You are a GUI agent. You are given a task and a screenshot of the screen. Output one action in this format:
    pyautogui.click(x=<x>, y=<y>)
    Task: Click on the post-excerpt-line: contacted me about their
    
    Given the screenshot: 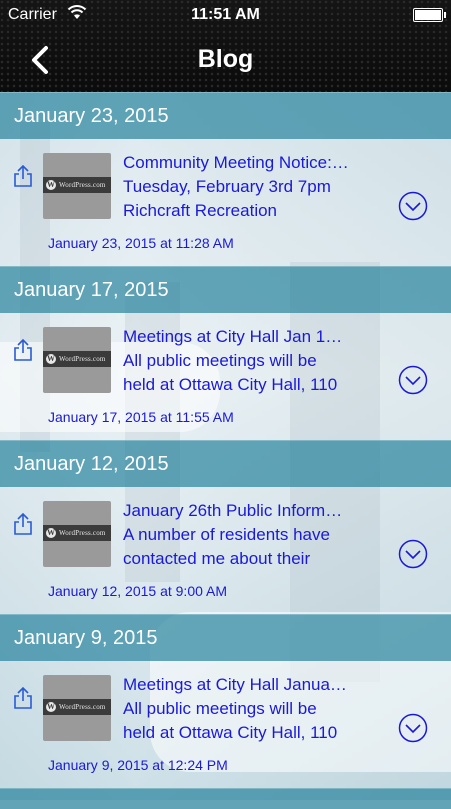 What is the action you would take?
    pyautogui.click(x=217, y=558)
    